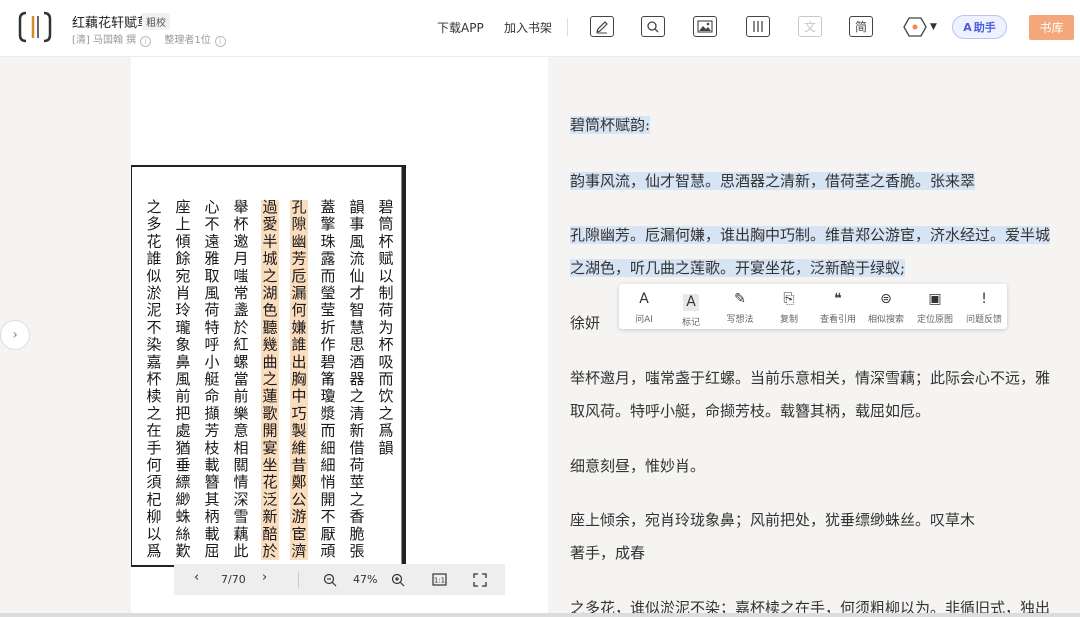 This screenshot has width=1080, height=617. I want to click on text-line: 举杯邀月，嗤常盏于红螺。当前乐意相关，情深雪藕；此际会心不远，雅, so click(810, 378).